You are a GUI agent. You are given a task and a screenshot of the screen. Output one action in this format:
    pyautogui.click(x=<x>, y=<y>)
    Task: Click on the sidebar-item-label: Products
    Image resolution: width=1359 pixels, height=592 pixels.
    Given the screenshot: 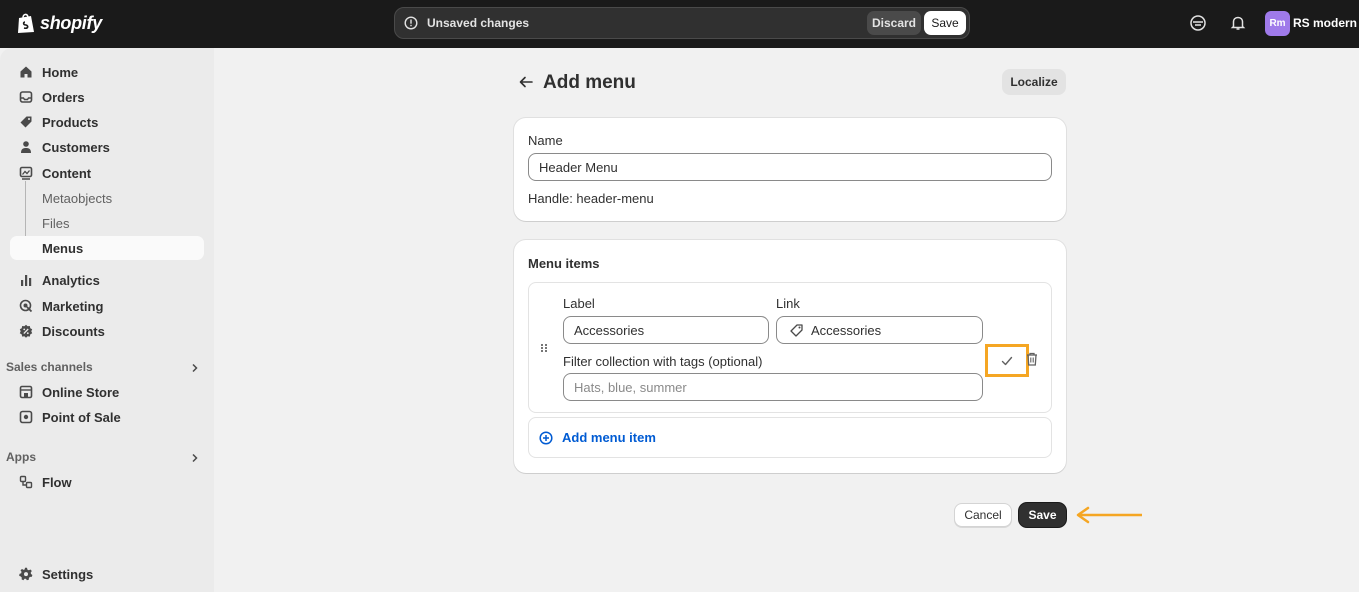 What is the action you would take?
    pyautogui.click(x=70, y=122)
    